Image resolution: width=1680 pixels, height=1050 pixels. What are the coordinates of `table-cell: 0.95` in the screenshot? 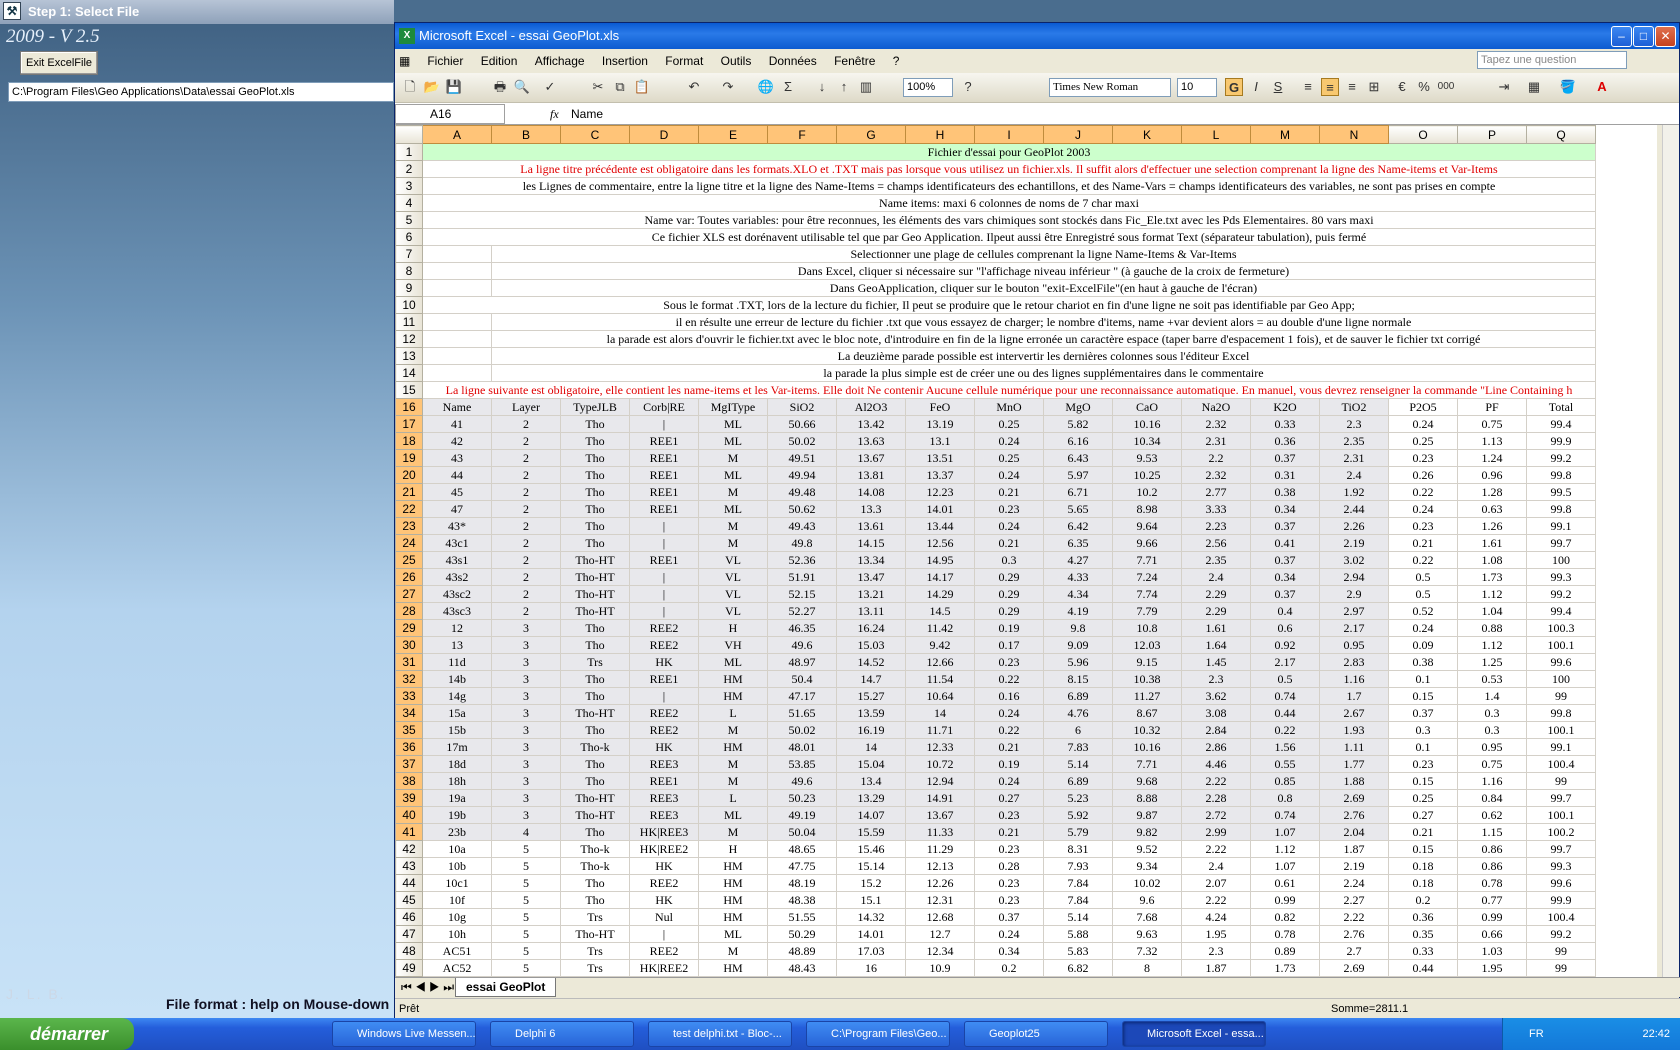 It's located at (1354, 645).